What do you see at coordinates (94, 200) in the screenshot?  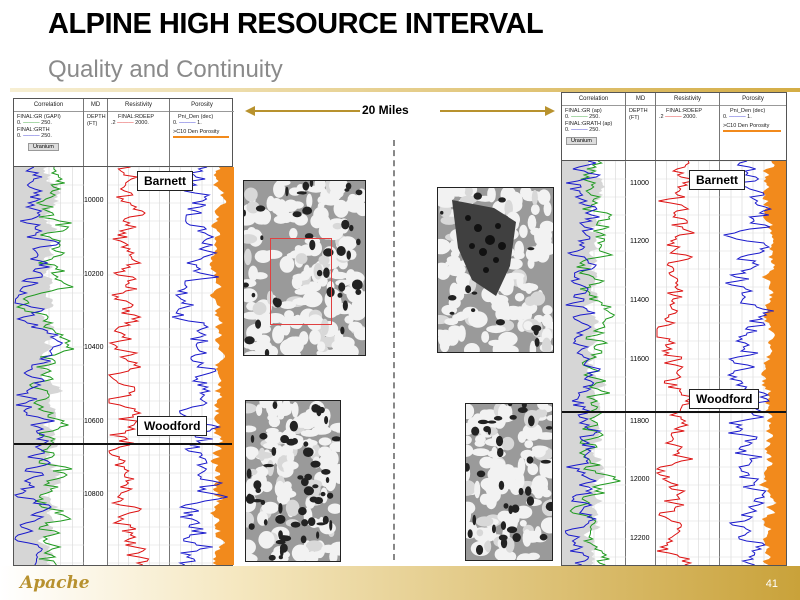 I see `left-depth-10000: 10000` at bounding box center [94, 200].